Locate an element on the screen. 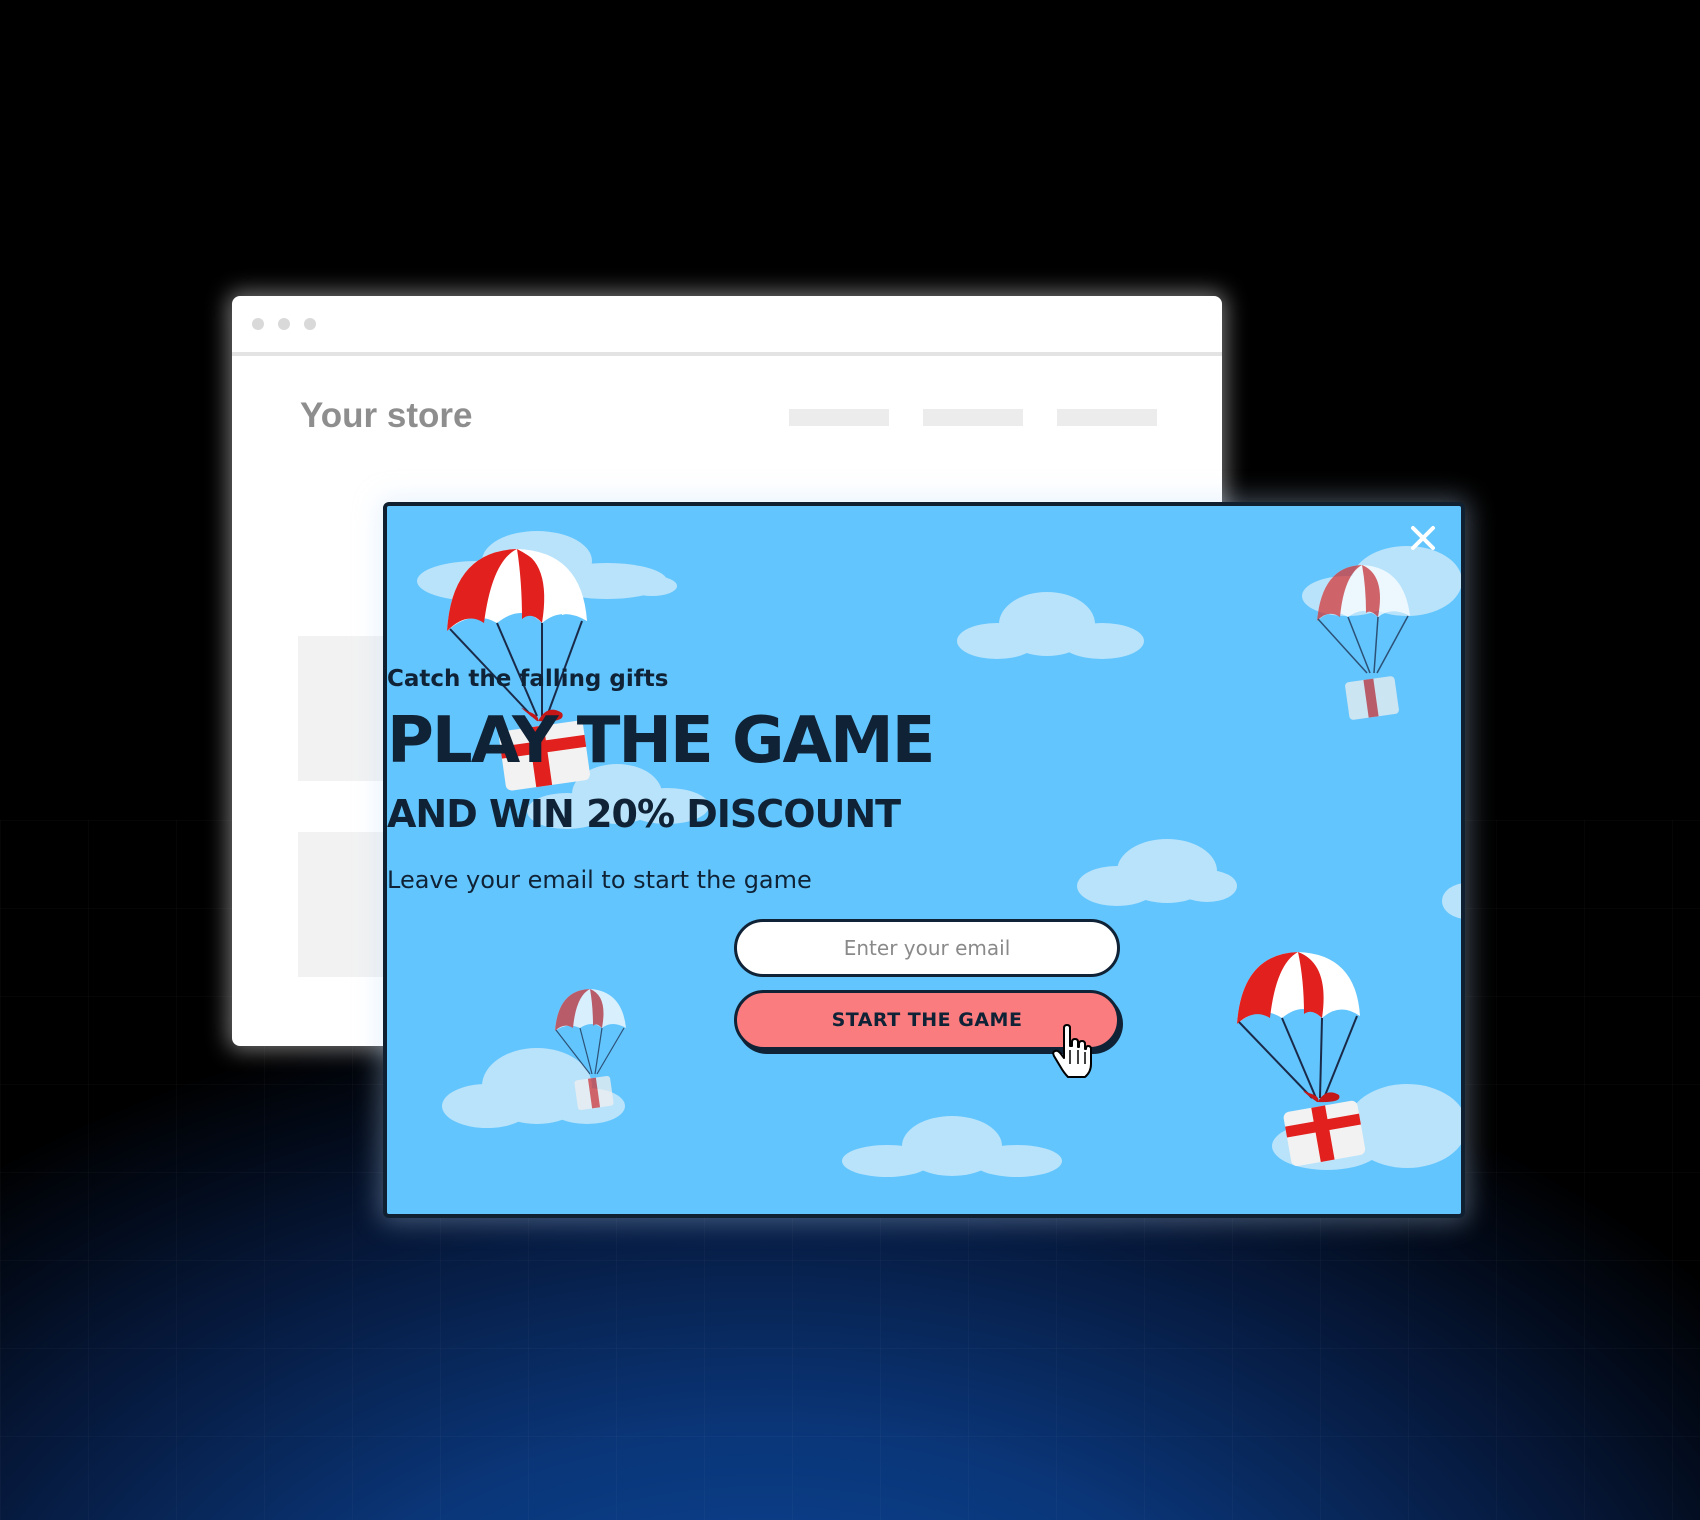  close-icon is located at coordinates (1423, 538).